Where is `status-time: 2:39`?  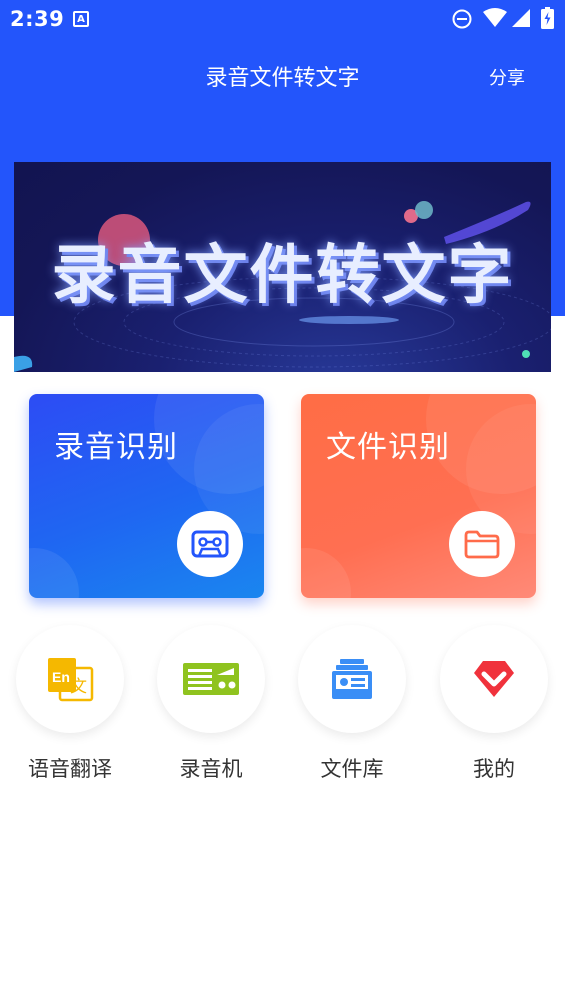 status-time: 2:39 is located at coordinates (37, 19).